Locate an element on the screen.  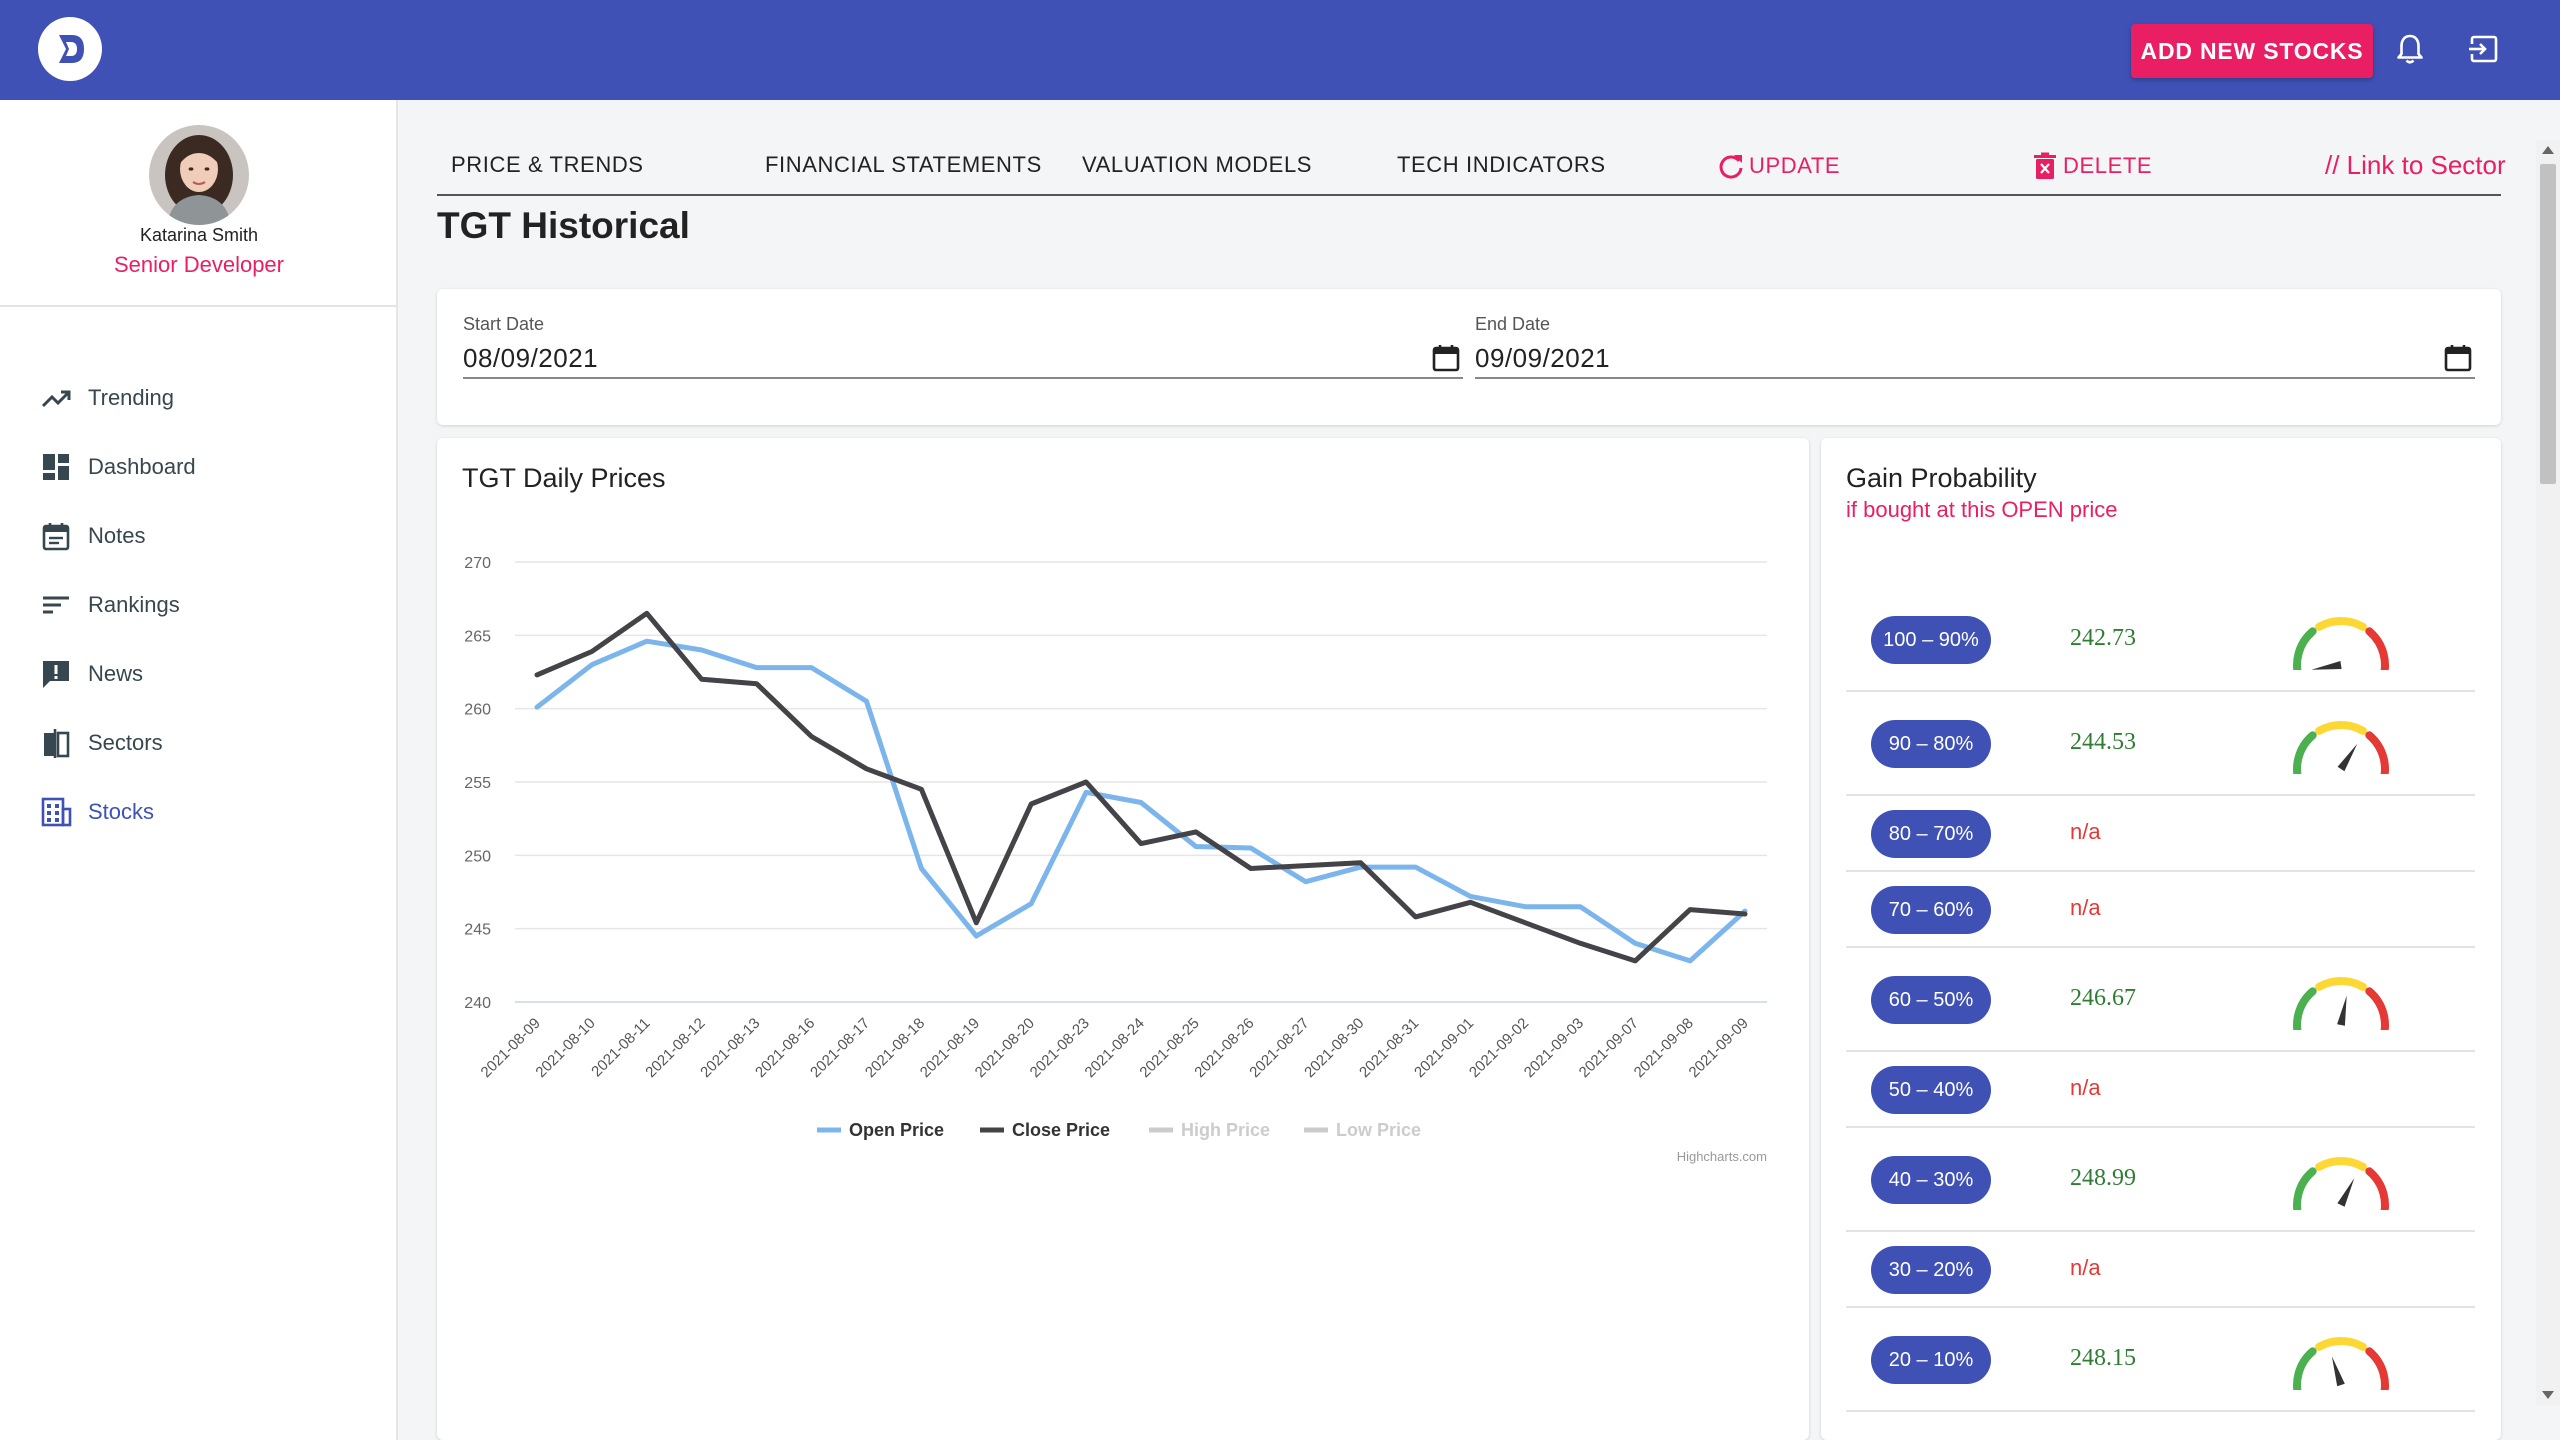
y-tick-label: 245 is located at coordinates (477, 930).